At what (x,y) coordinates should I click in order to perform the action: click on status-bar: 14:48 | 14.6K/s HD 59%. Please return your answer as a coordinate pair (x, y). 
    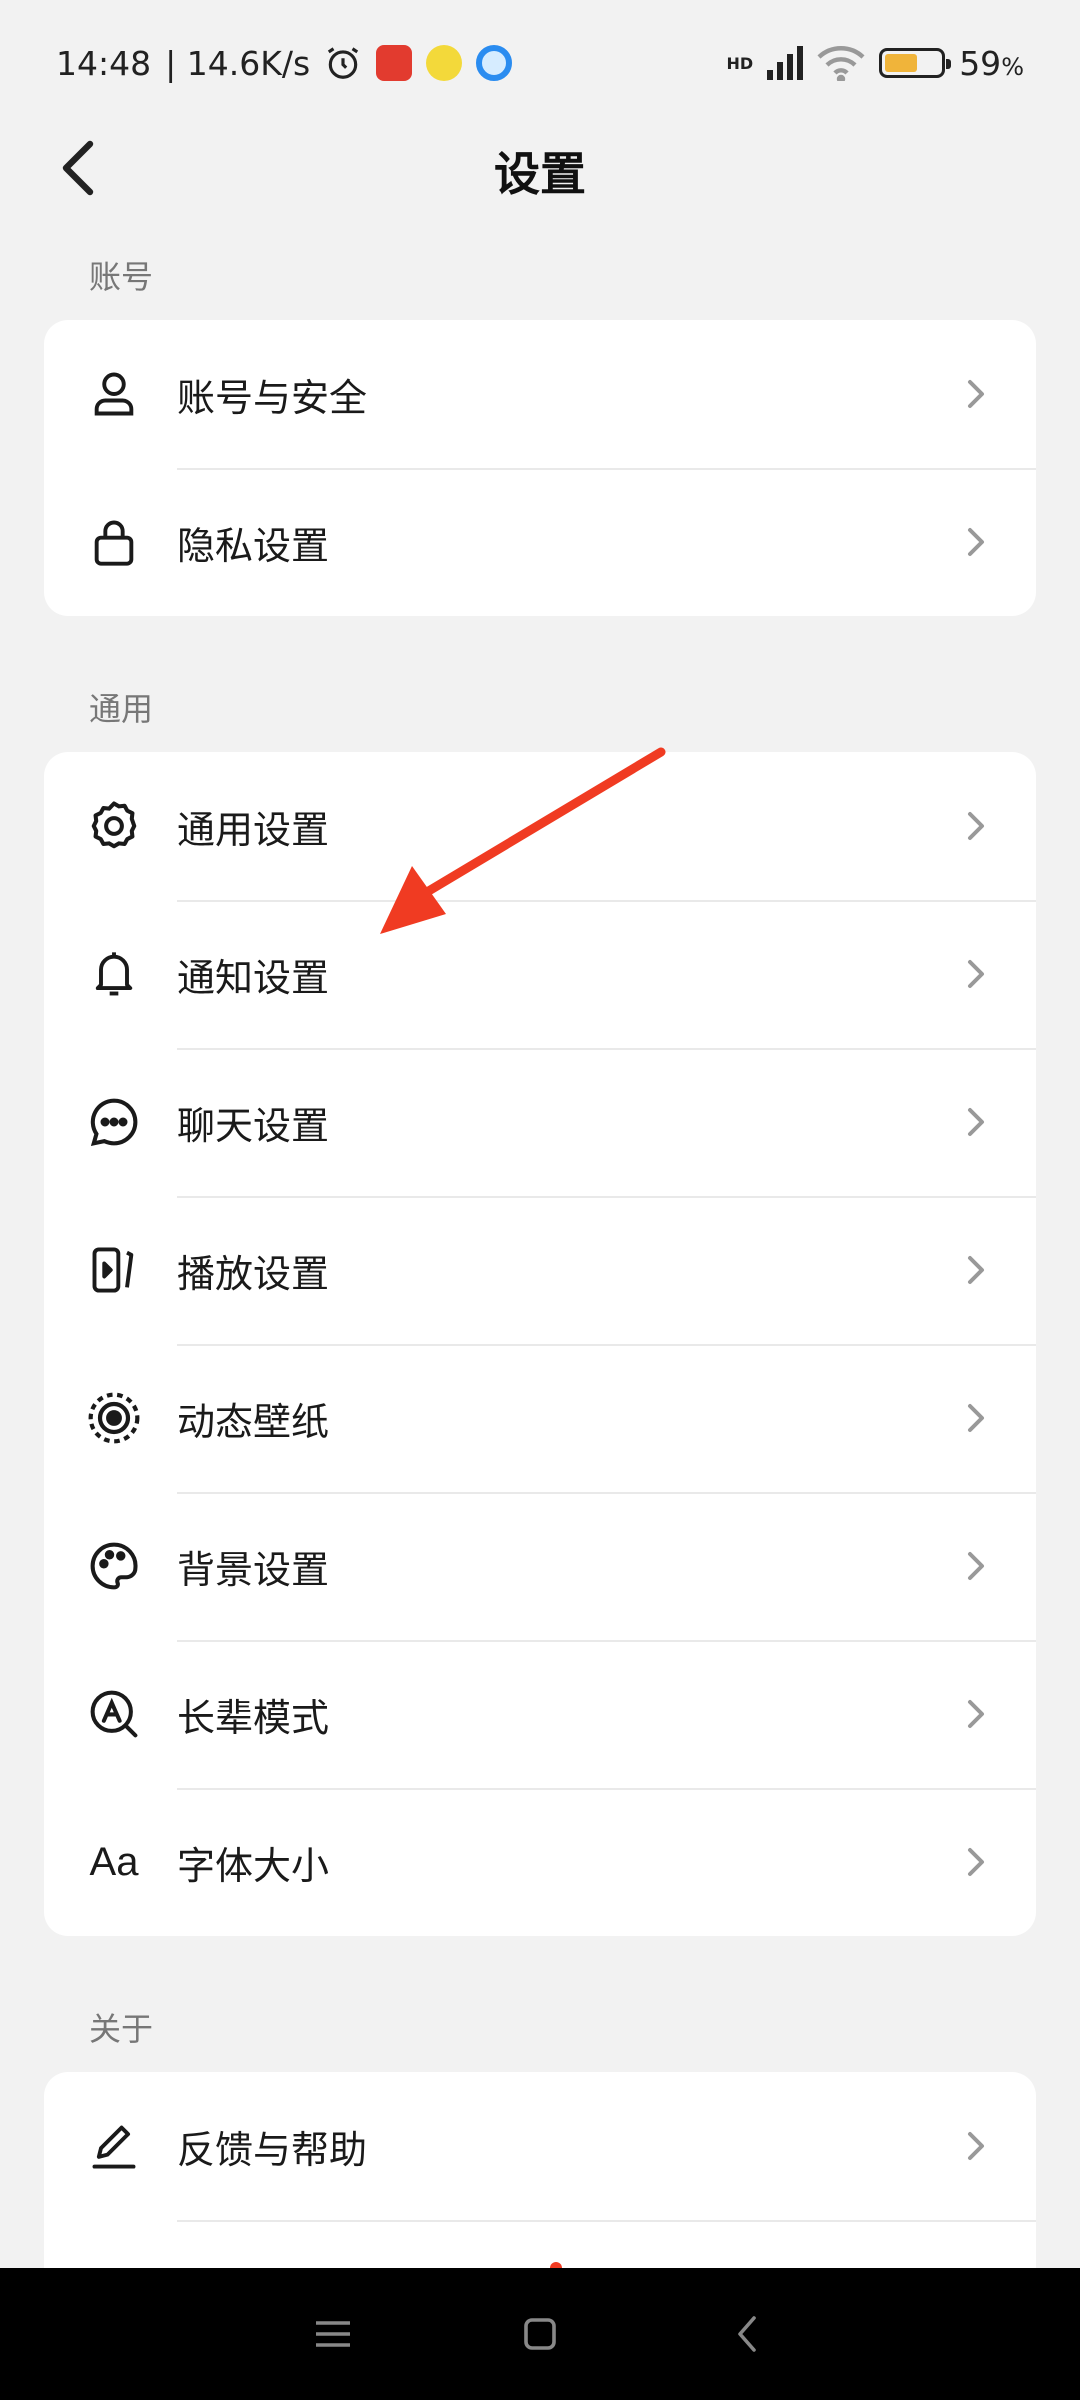
    Looking at the image, I should click on (540, 63).